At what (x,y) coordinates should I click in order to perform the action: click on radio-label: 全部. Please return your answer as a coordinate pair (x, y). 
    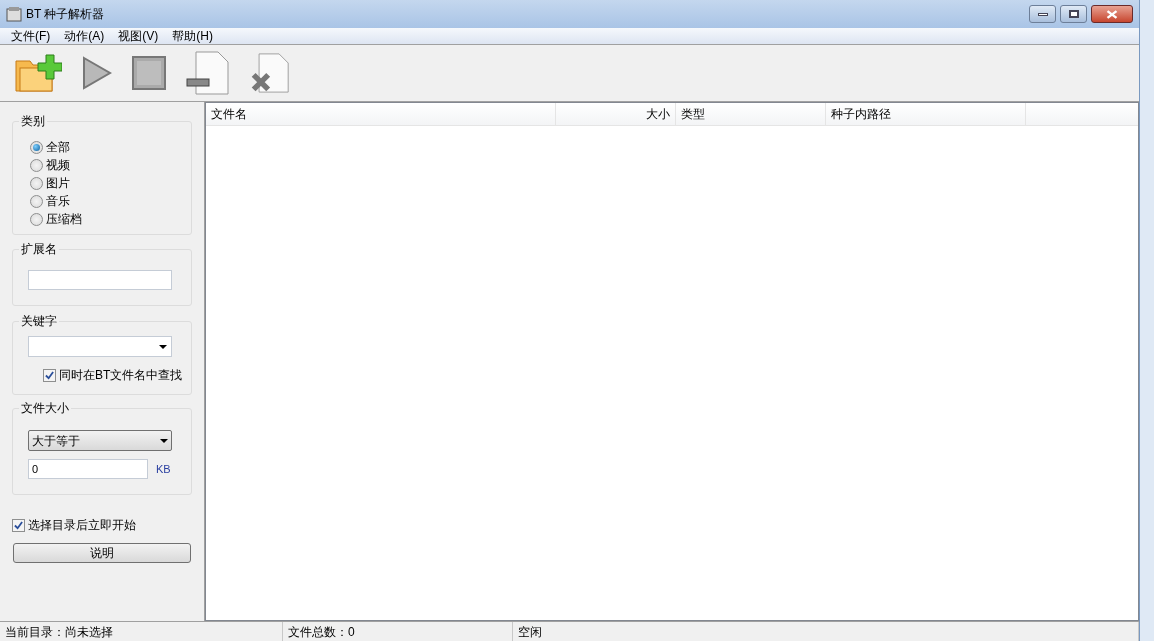
    Looking at the image, I should click on (58, 147).